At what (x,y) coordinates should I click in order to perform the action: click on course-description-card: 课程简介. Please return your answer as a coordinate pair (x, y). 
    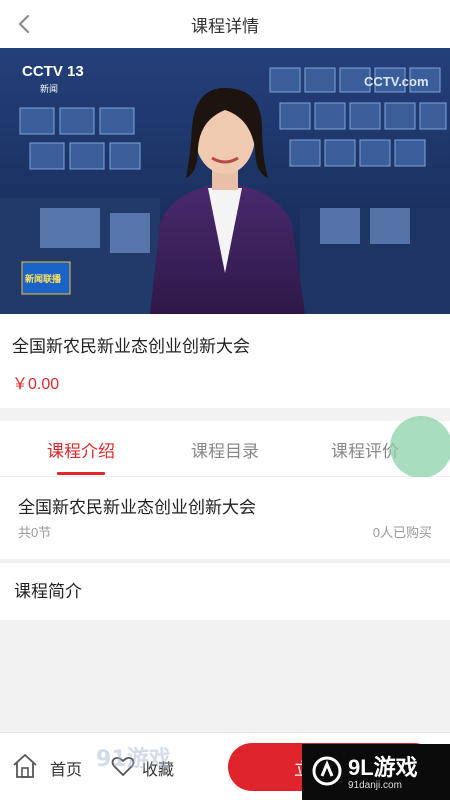
    Looking at the image, I should click on (225, 591).